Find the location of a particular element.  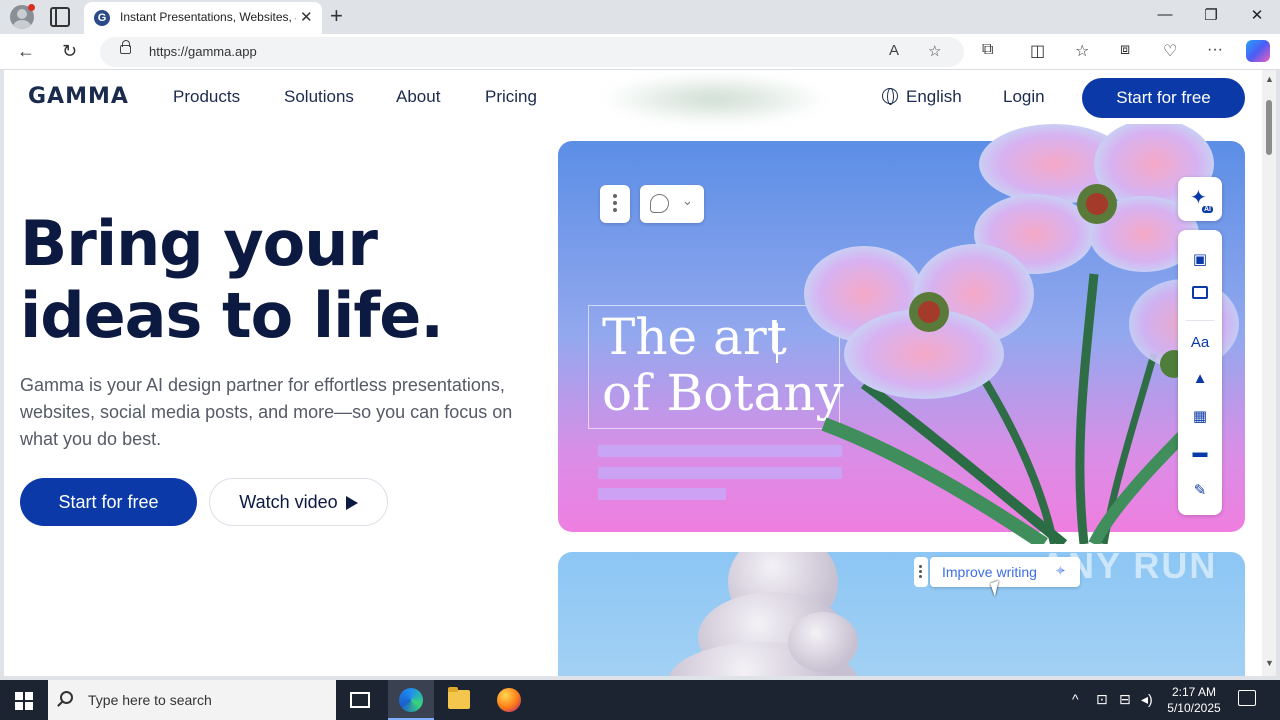

video-icon: ▦ is located at coordinates (1200, 416).